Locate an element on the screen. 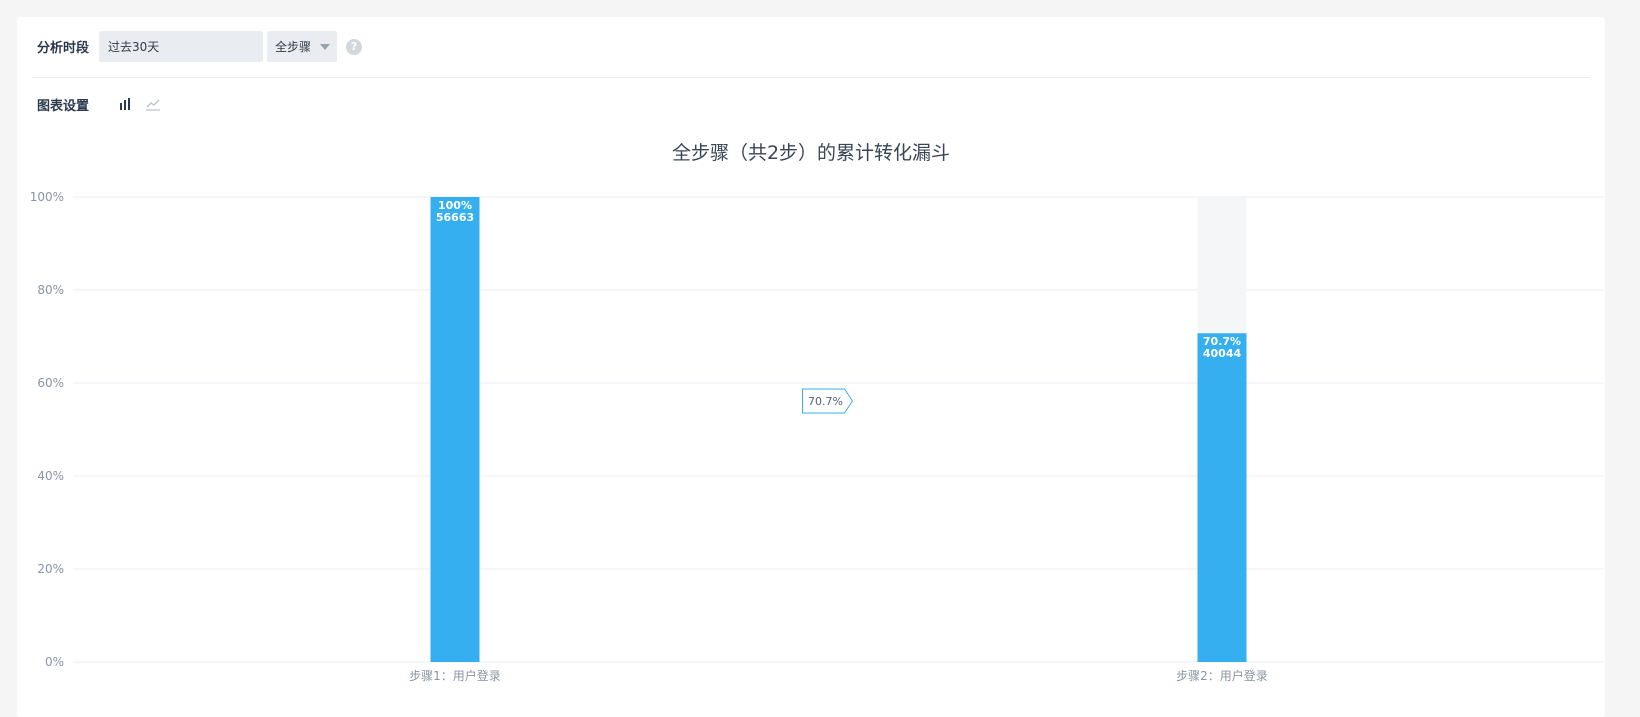 This screenshot has height=717, width=1640. y-tick-label: 60% is located at coordinates (50, 383).